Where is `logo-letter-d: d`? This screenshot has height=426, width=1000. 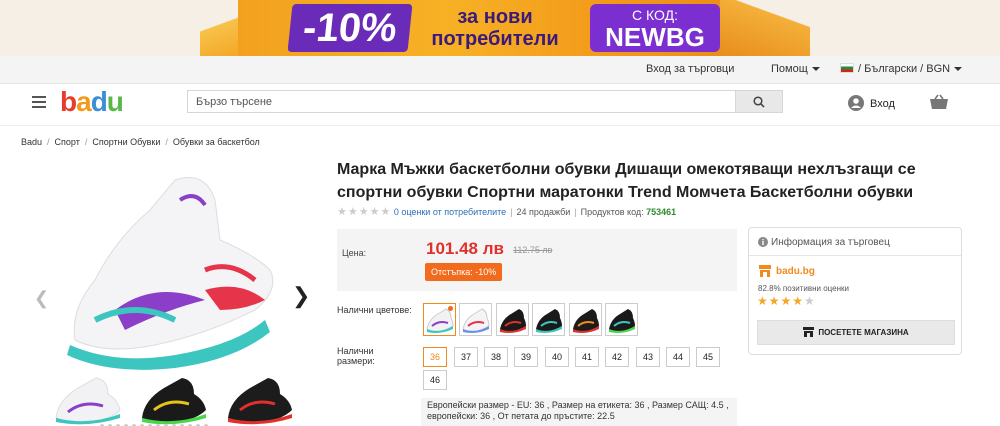 logo-letter-d: d is located at coordinates (99, 101).